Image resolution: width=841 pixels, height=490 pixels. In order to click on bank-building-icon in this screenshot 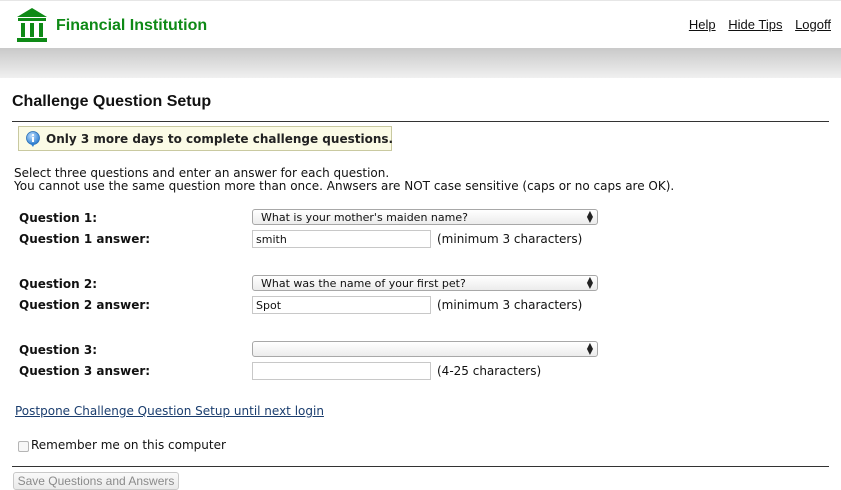, I will do `click(32, 25)`.